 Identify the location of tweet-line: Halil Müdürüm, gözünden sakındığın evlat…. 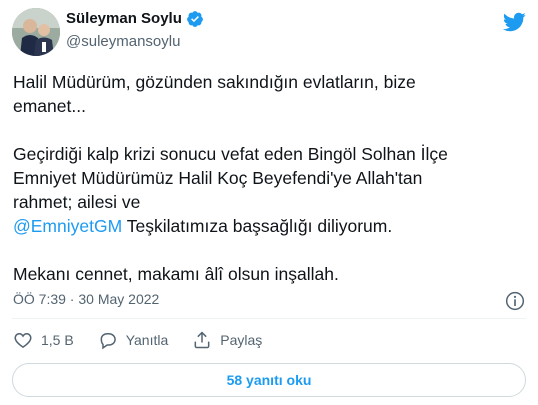
(214, 82).